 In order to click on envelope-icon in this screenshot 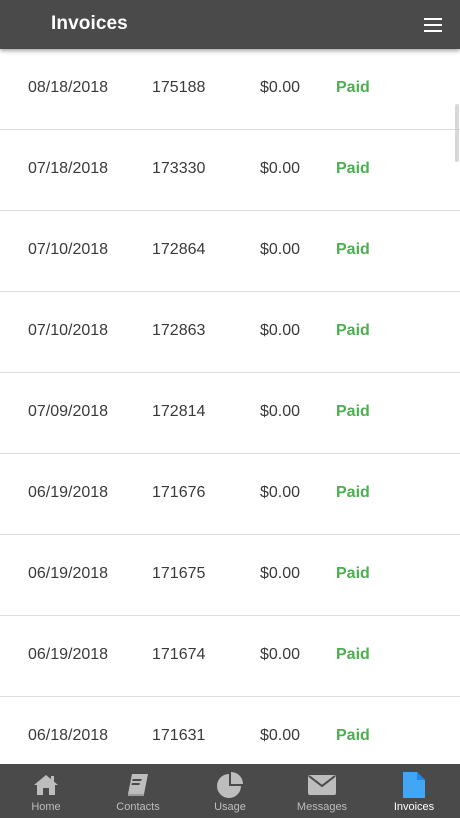, I will do `click(322, 785)`.